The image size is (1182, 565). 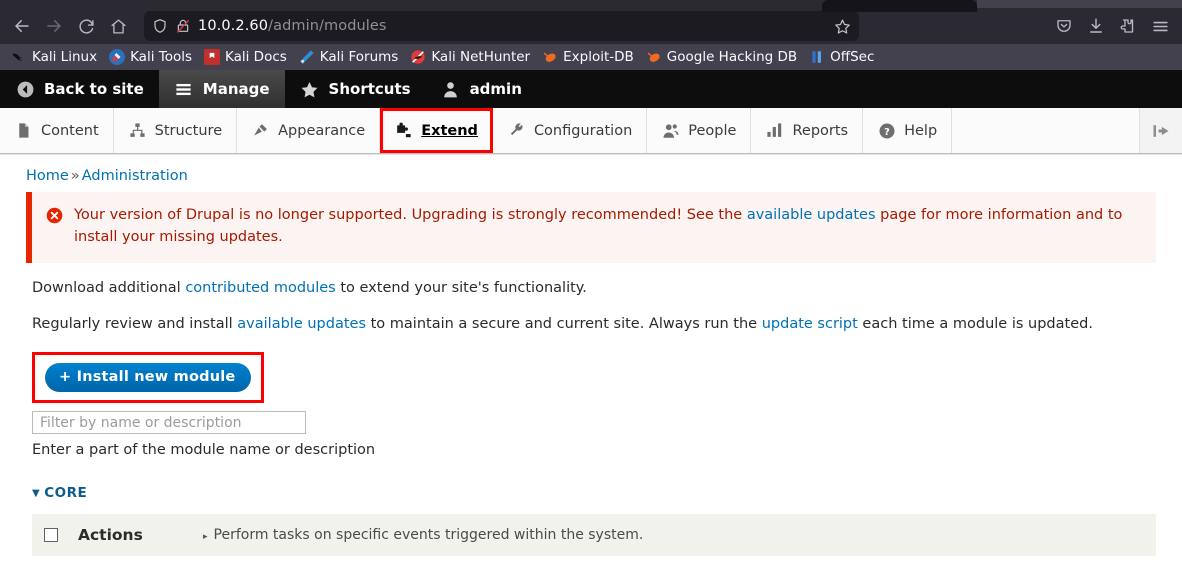 I want to click on core-section-label: CORE, so click(x=66, y=493).